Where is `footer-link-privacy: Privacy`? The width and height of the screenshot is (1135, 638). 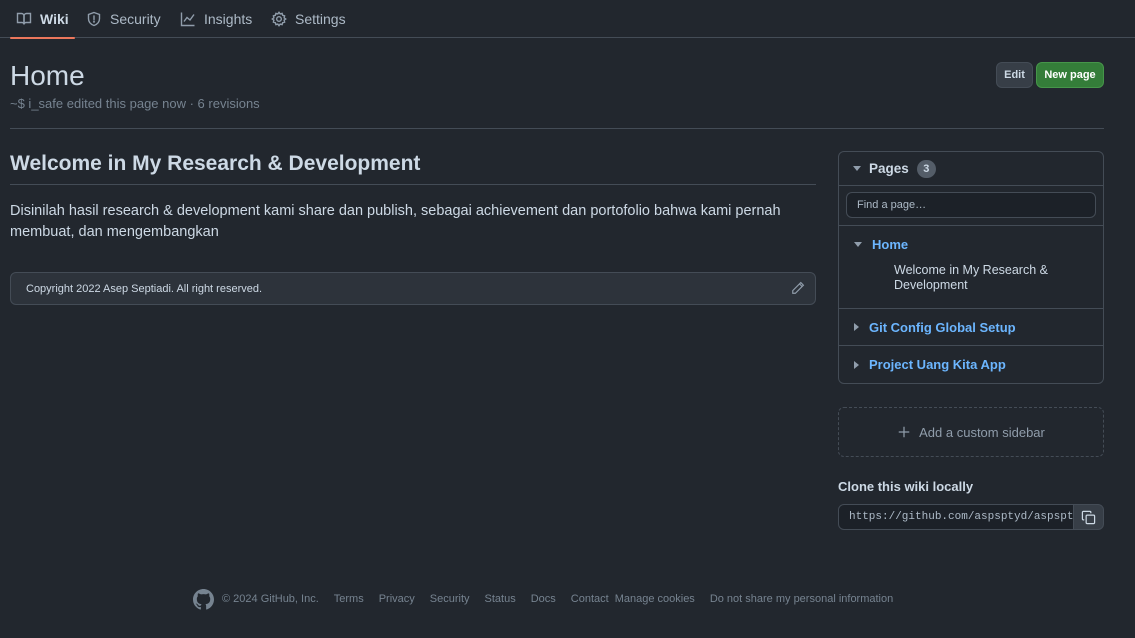
footer-link-privacy: Privacy is located at coordinates (397, 599).